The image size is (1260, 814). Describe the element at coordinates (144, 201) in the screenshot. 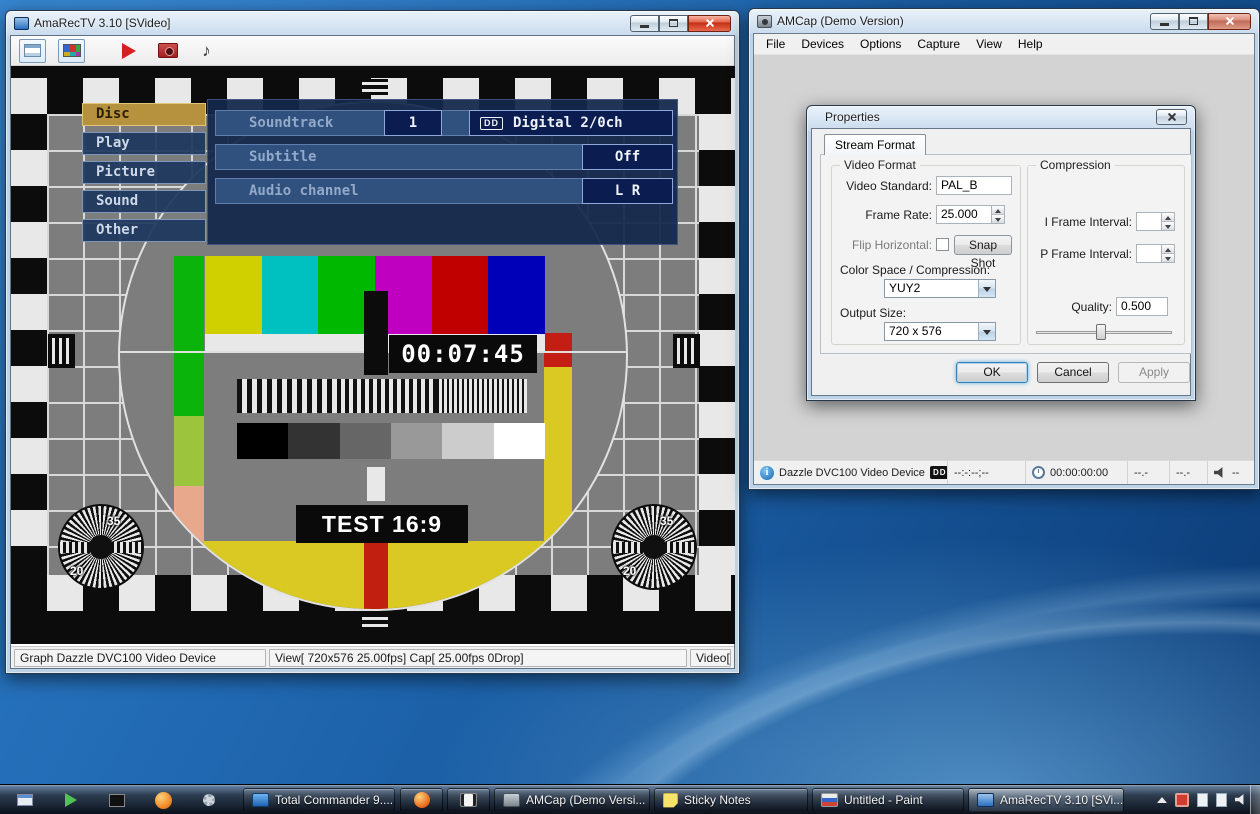

I see `dvd-menu-item-sound: Sound` at that location.